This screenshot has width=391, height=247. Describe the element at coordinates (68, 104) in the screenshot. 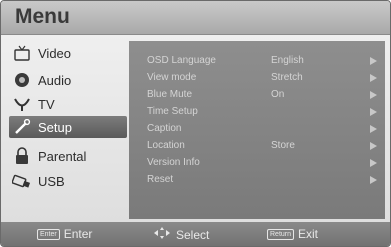

I see `sidebar-item-tv: TV` at that location.